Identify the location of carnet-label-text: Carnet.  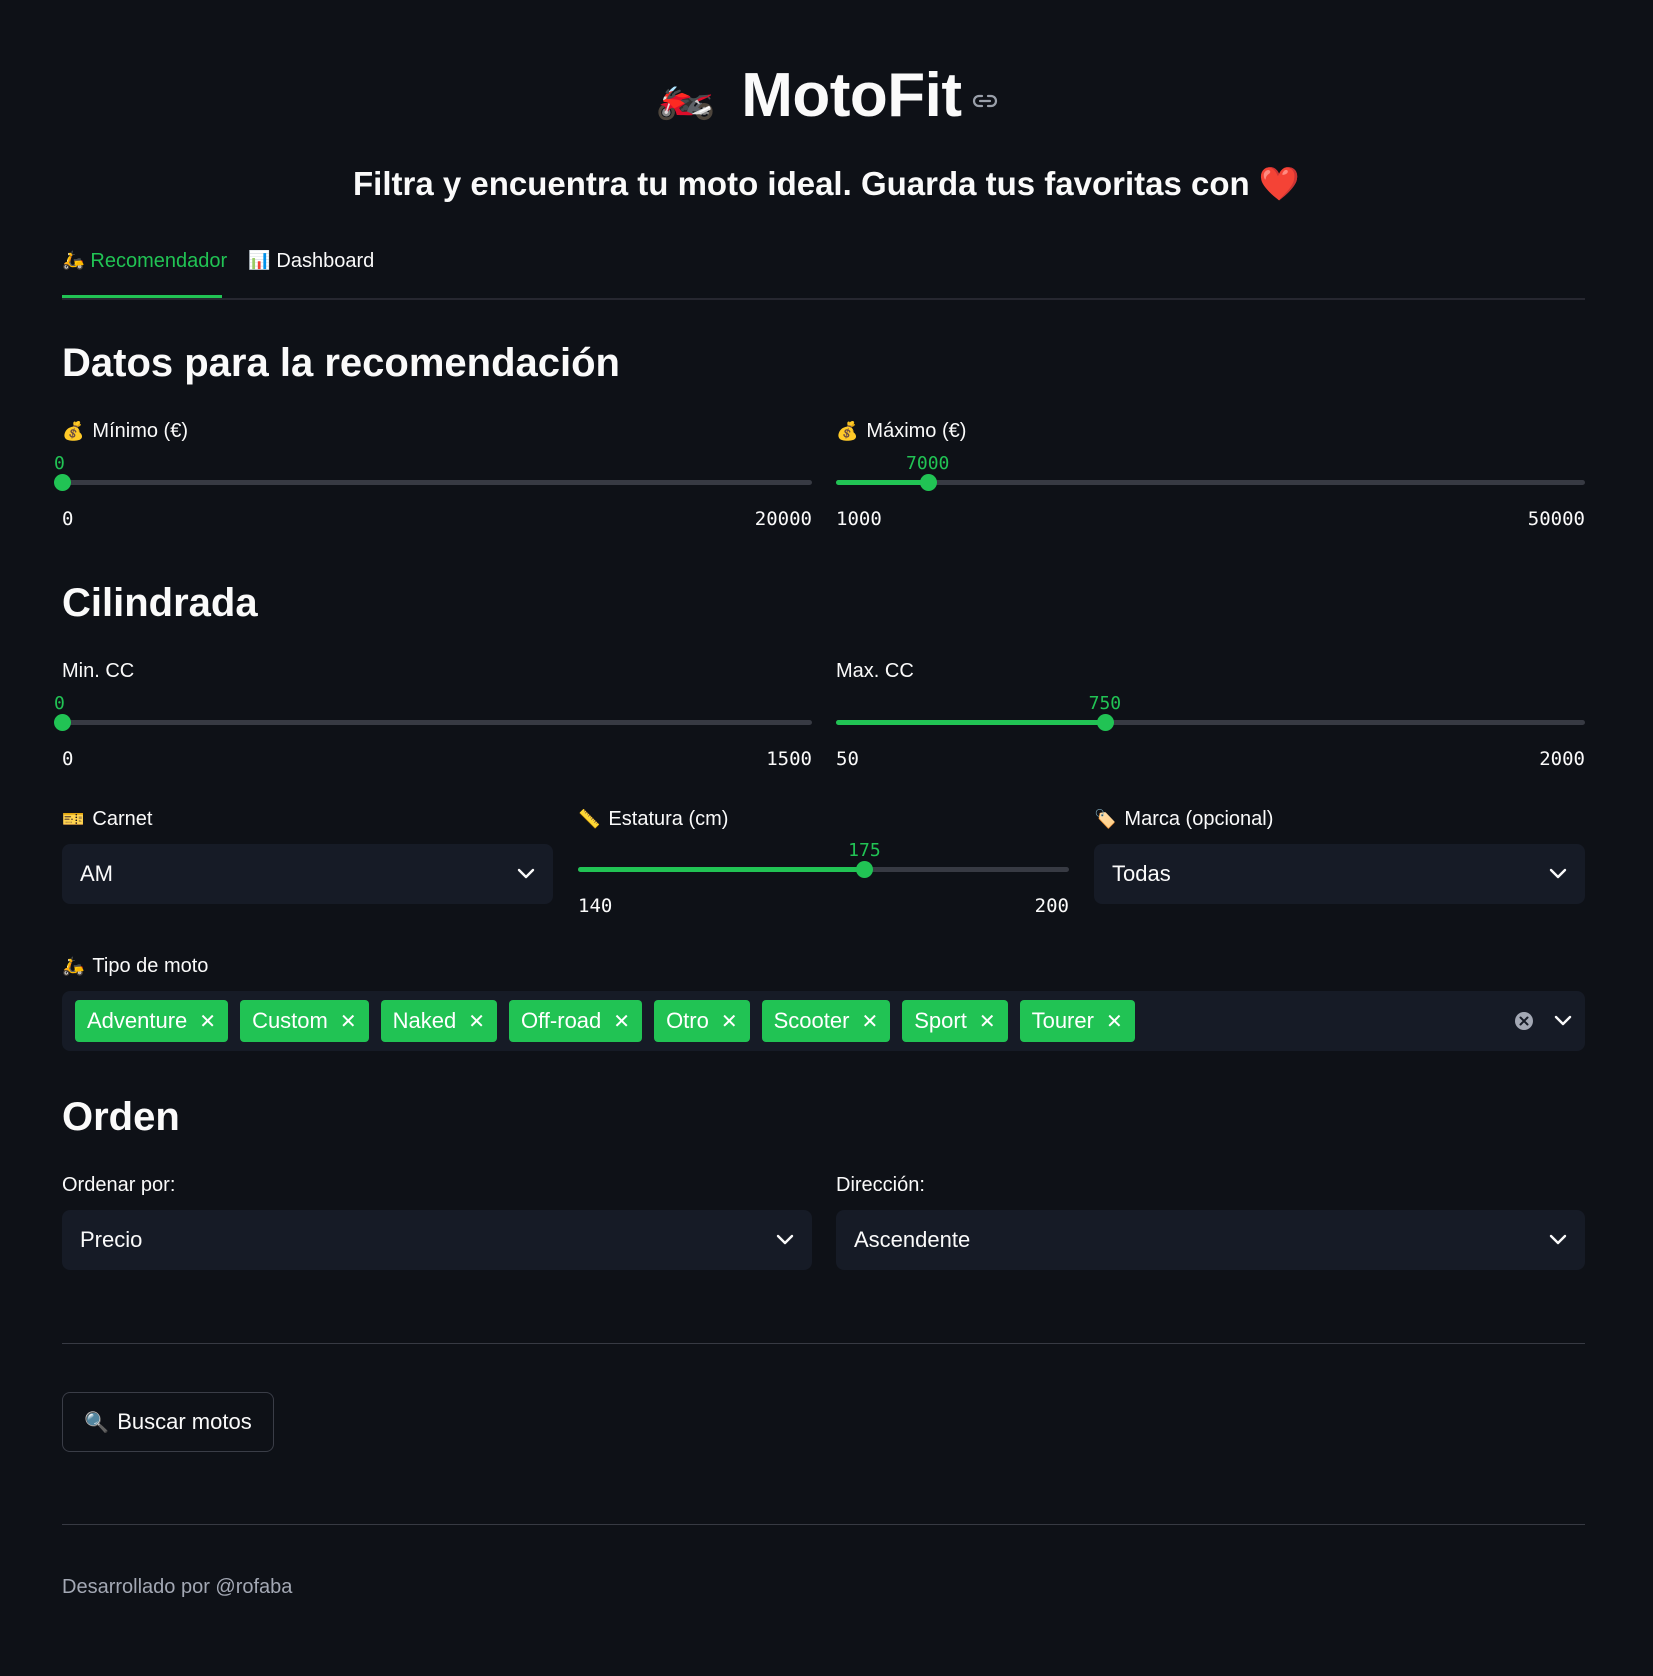
(122, 819).